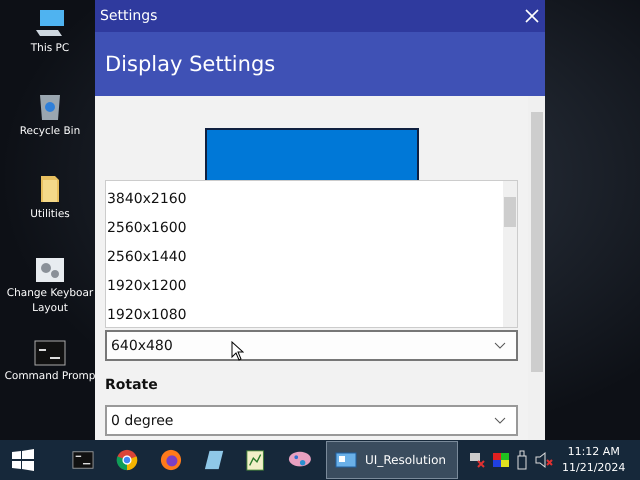 This screenshot has width=640, height=480. Describe the element at coordinates (237, 351) in the screenshot. I see `mouse-cursor-icon` at that location.